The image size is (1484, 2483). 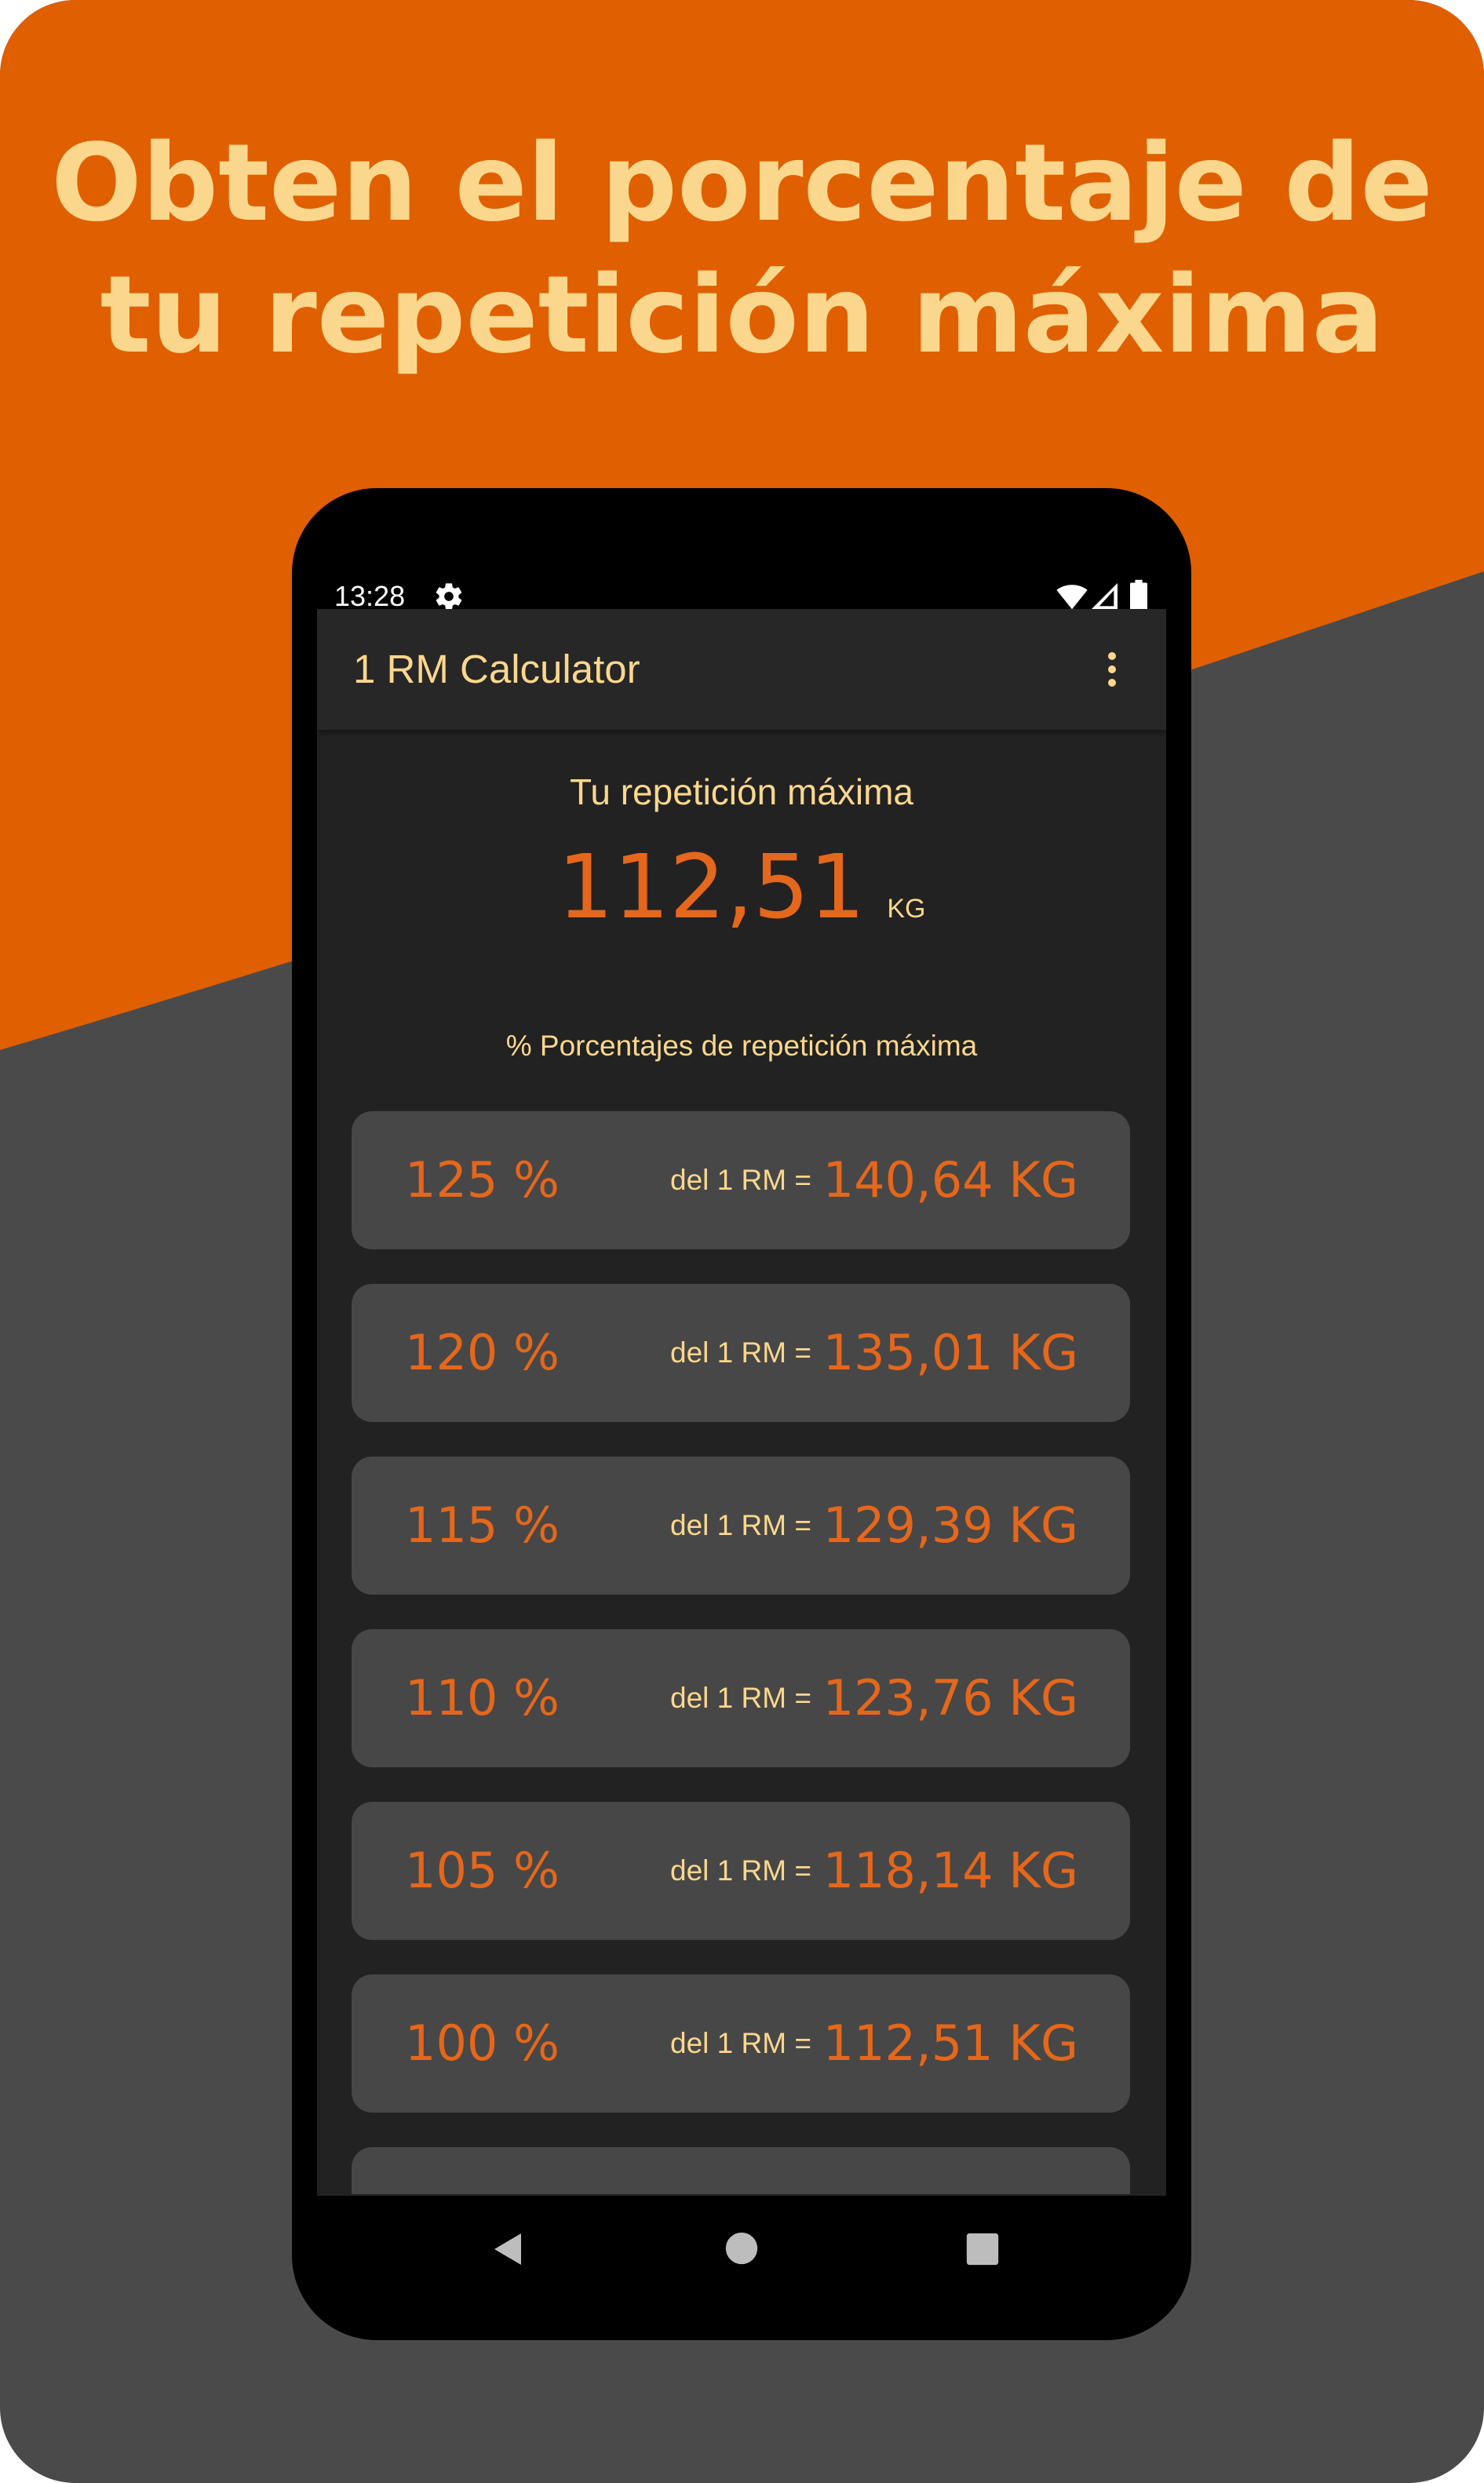 What do you see at coordinates (742, 184) in the screenshot?
I see `headline-line-1: Obten el porcentaje de` at bounding box center [742, 184].